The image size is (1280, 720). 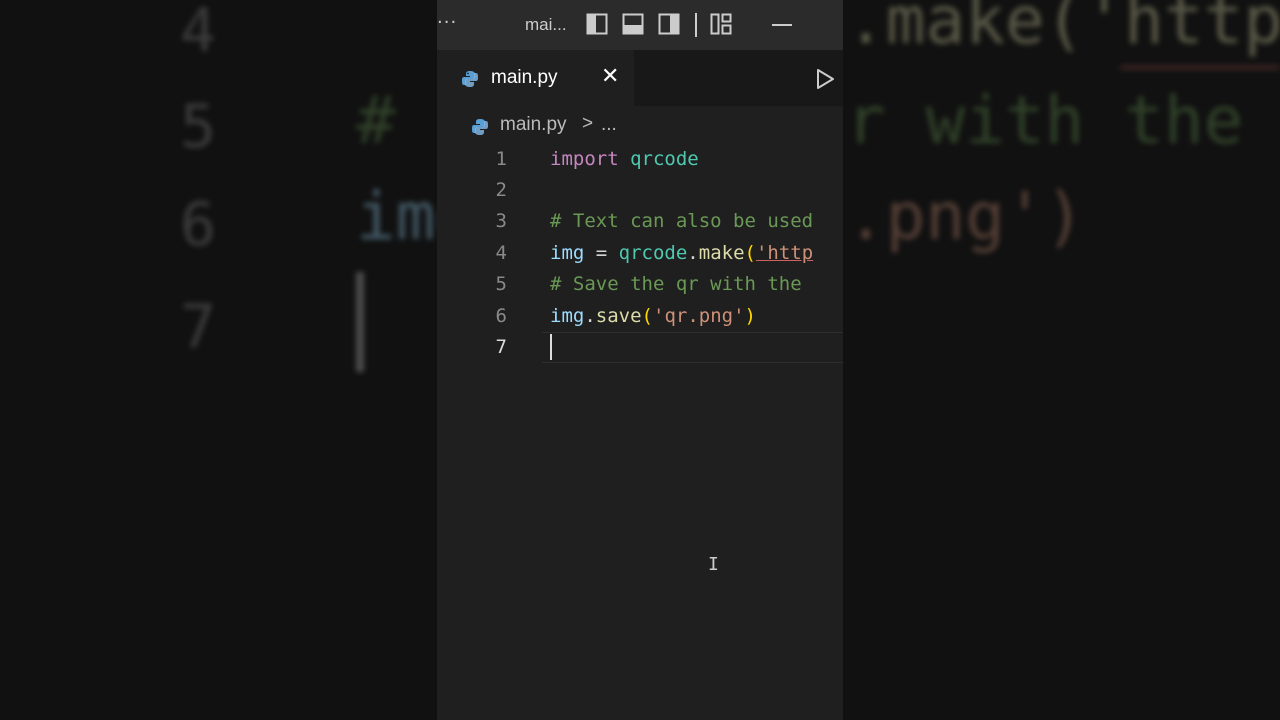 I want to click on tab-label: main.py, so click(x=524, y=77).